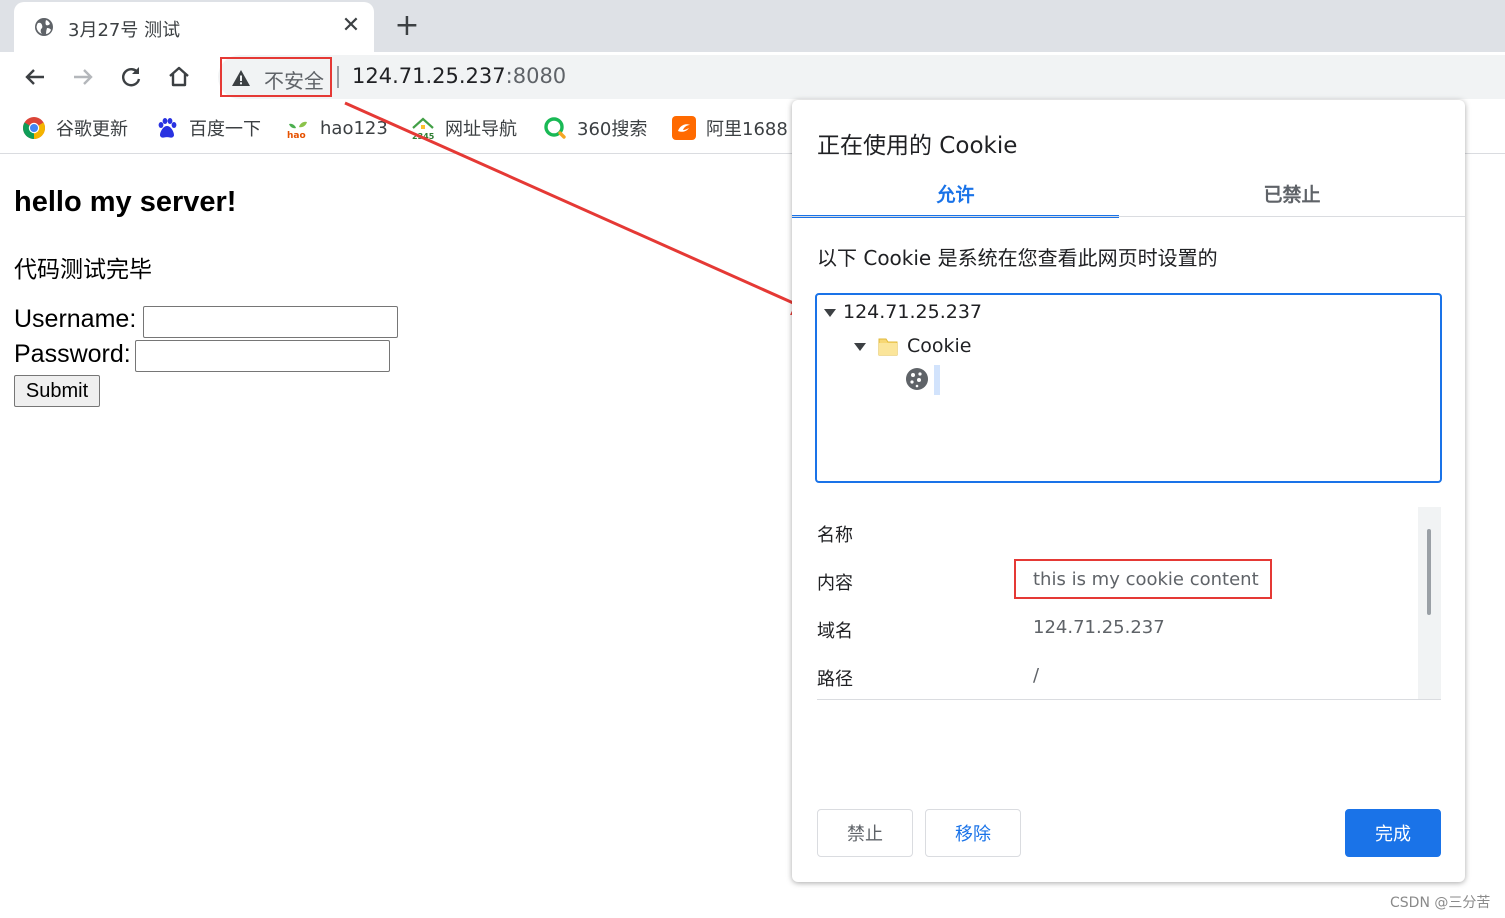 The image size is (1505, 918). Describe the element at coordinates (194, 27) in the screenshot. I see `browser-tab: 3月27号 测试 ✕` at that location.